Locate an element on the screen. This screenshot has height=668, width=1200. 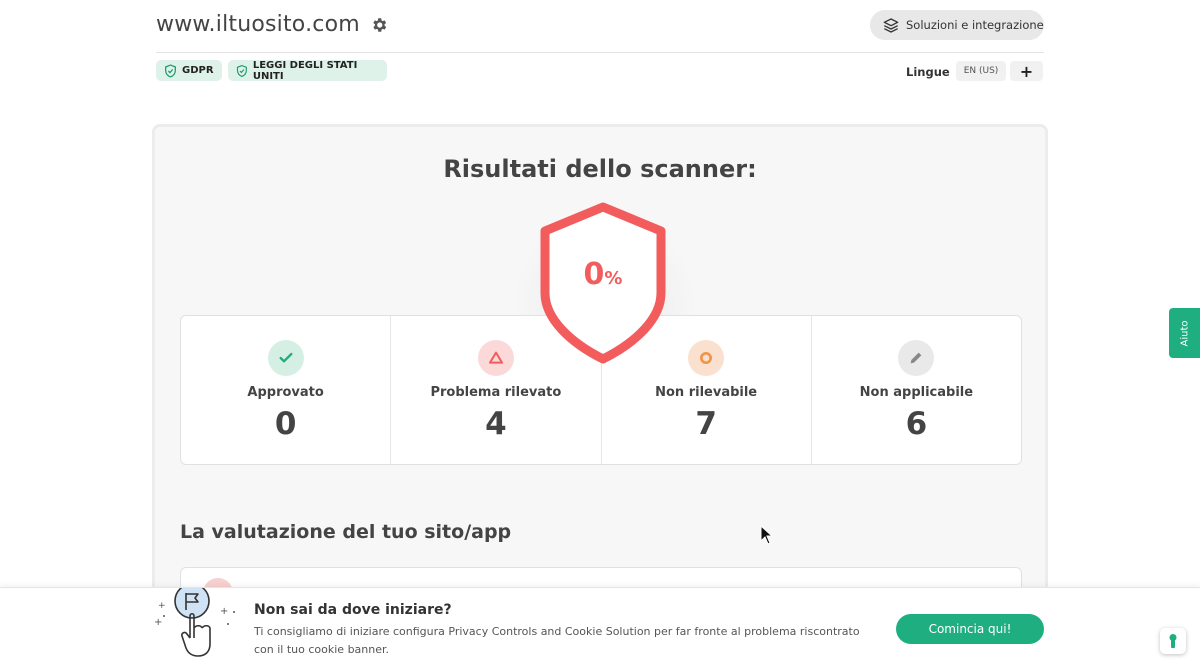
law-tag-gdpr: GDPR is located at coordinates (189, 70).